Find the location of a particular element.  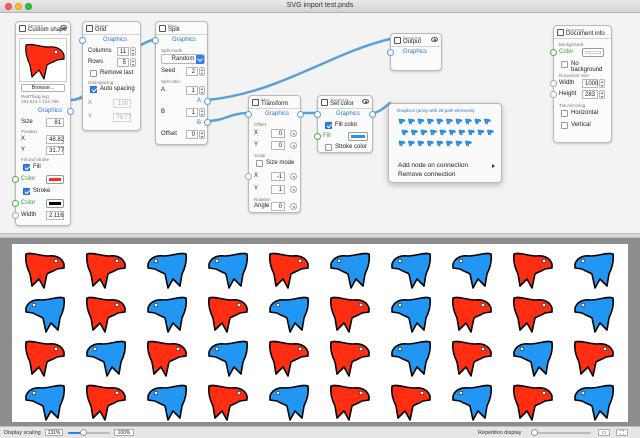

stroke-color-swatch is located at coordinates (55, 203).